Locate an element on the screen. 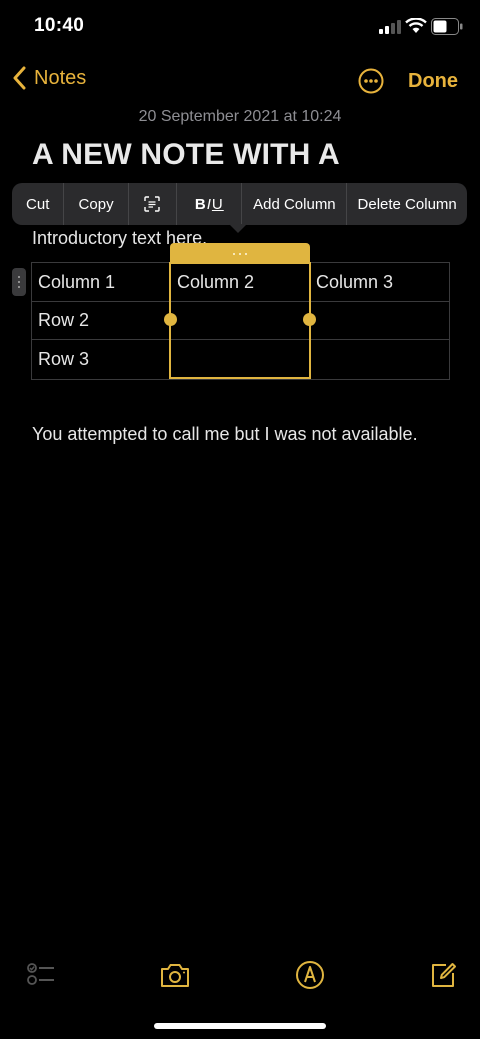  compose-icon is located at coordinates (443, 975).